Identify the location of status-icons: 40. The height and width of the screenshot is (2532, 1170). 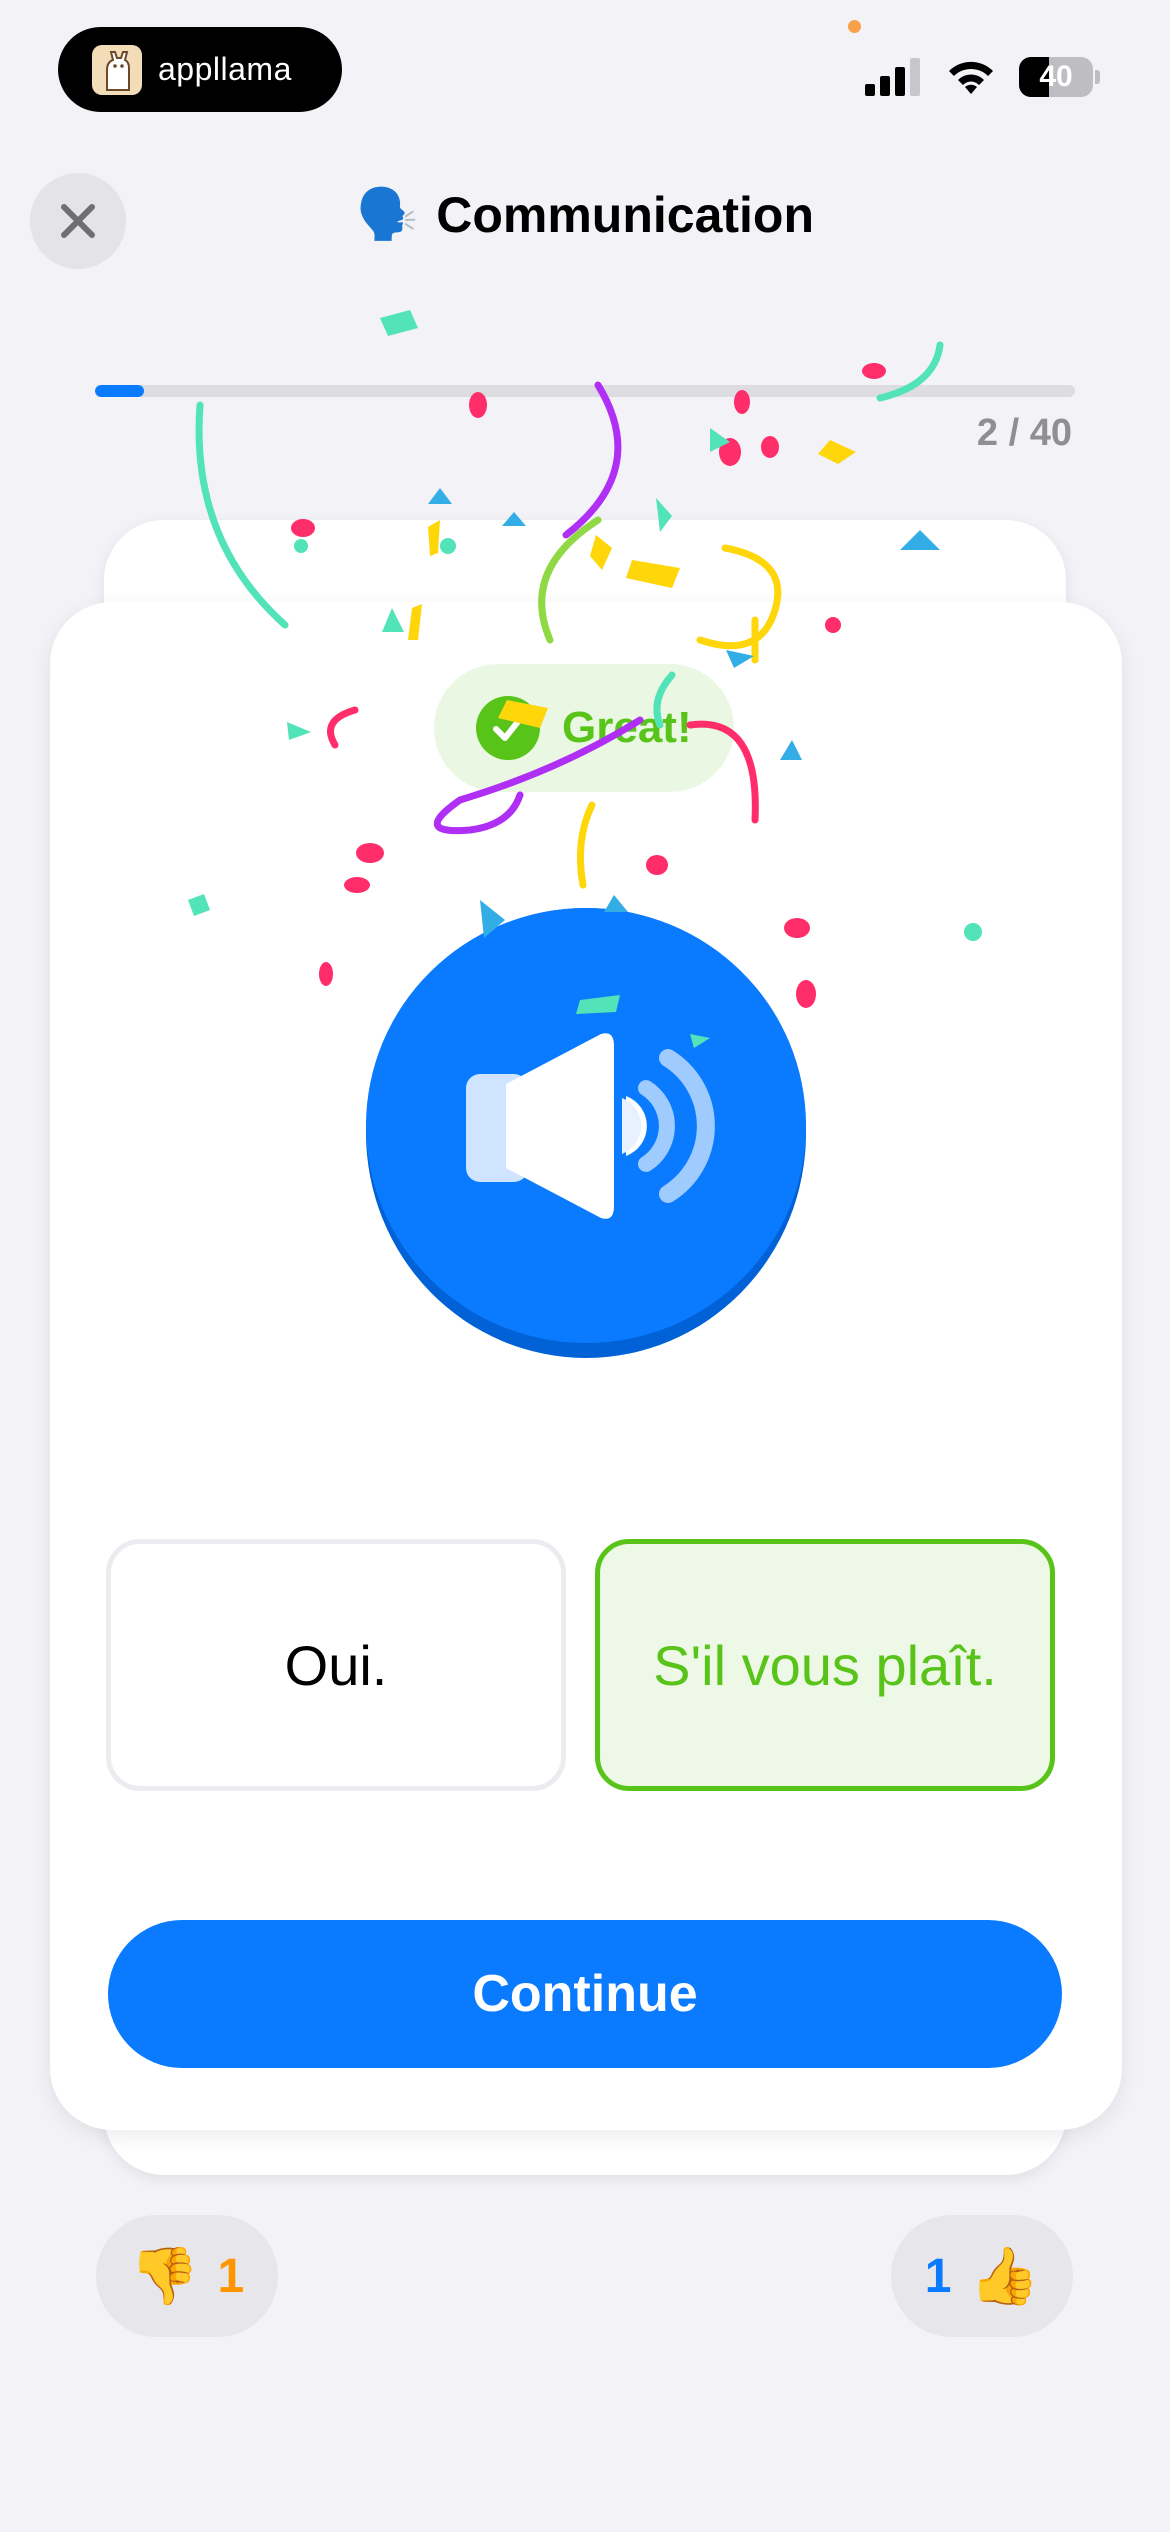
(982, 77).